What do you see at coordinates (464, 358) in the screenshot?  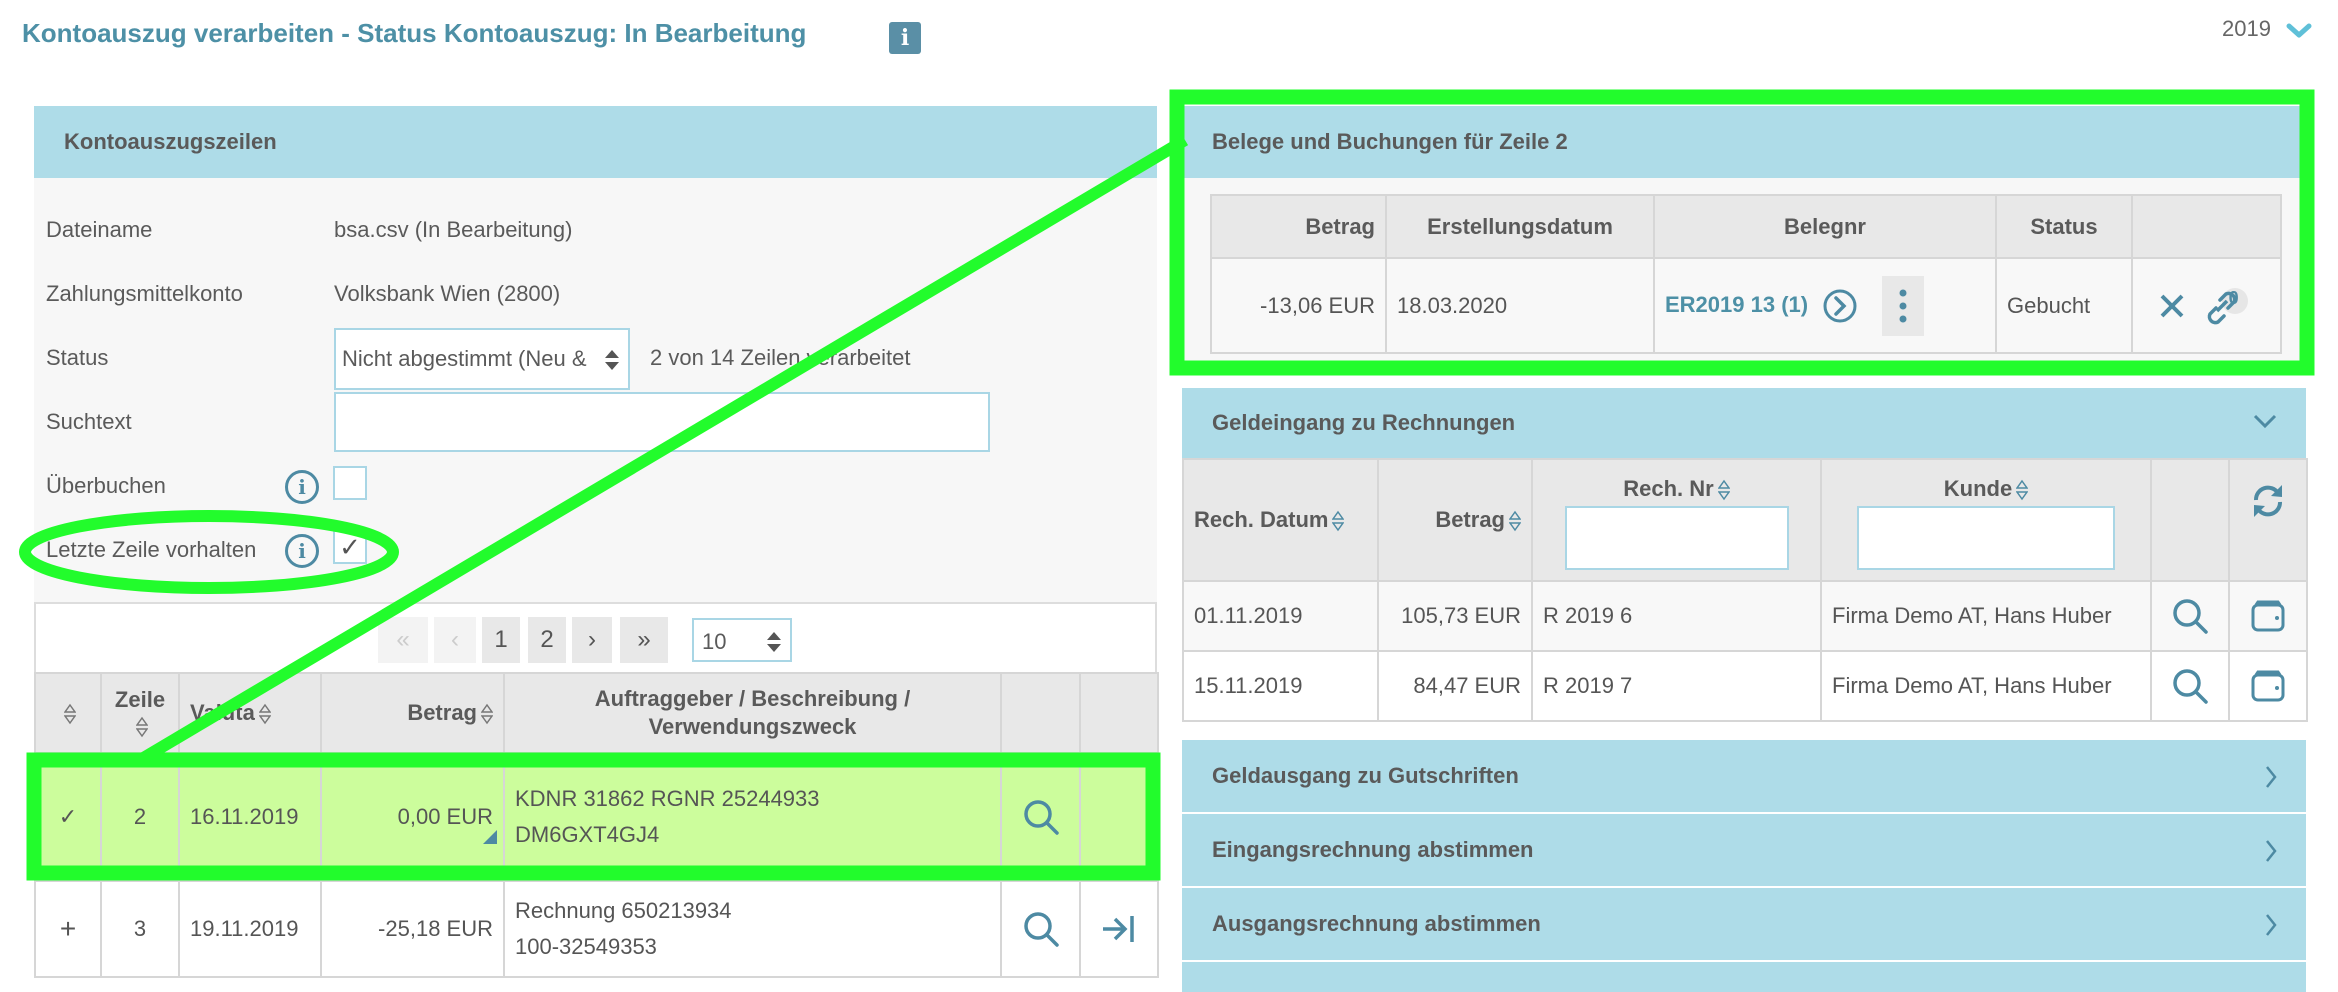 I see `status-select-value: Nicht abgestimmt (Neu &` at bounding box center [464, 358].